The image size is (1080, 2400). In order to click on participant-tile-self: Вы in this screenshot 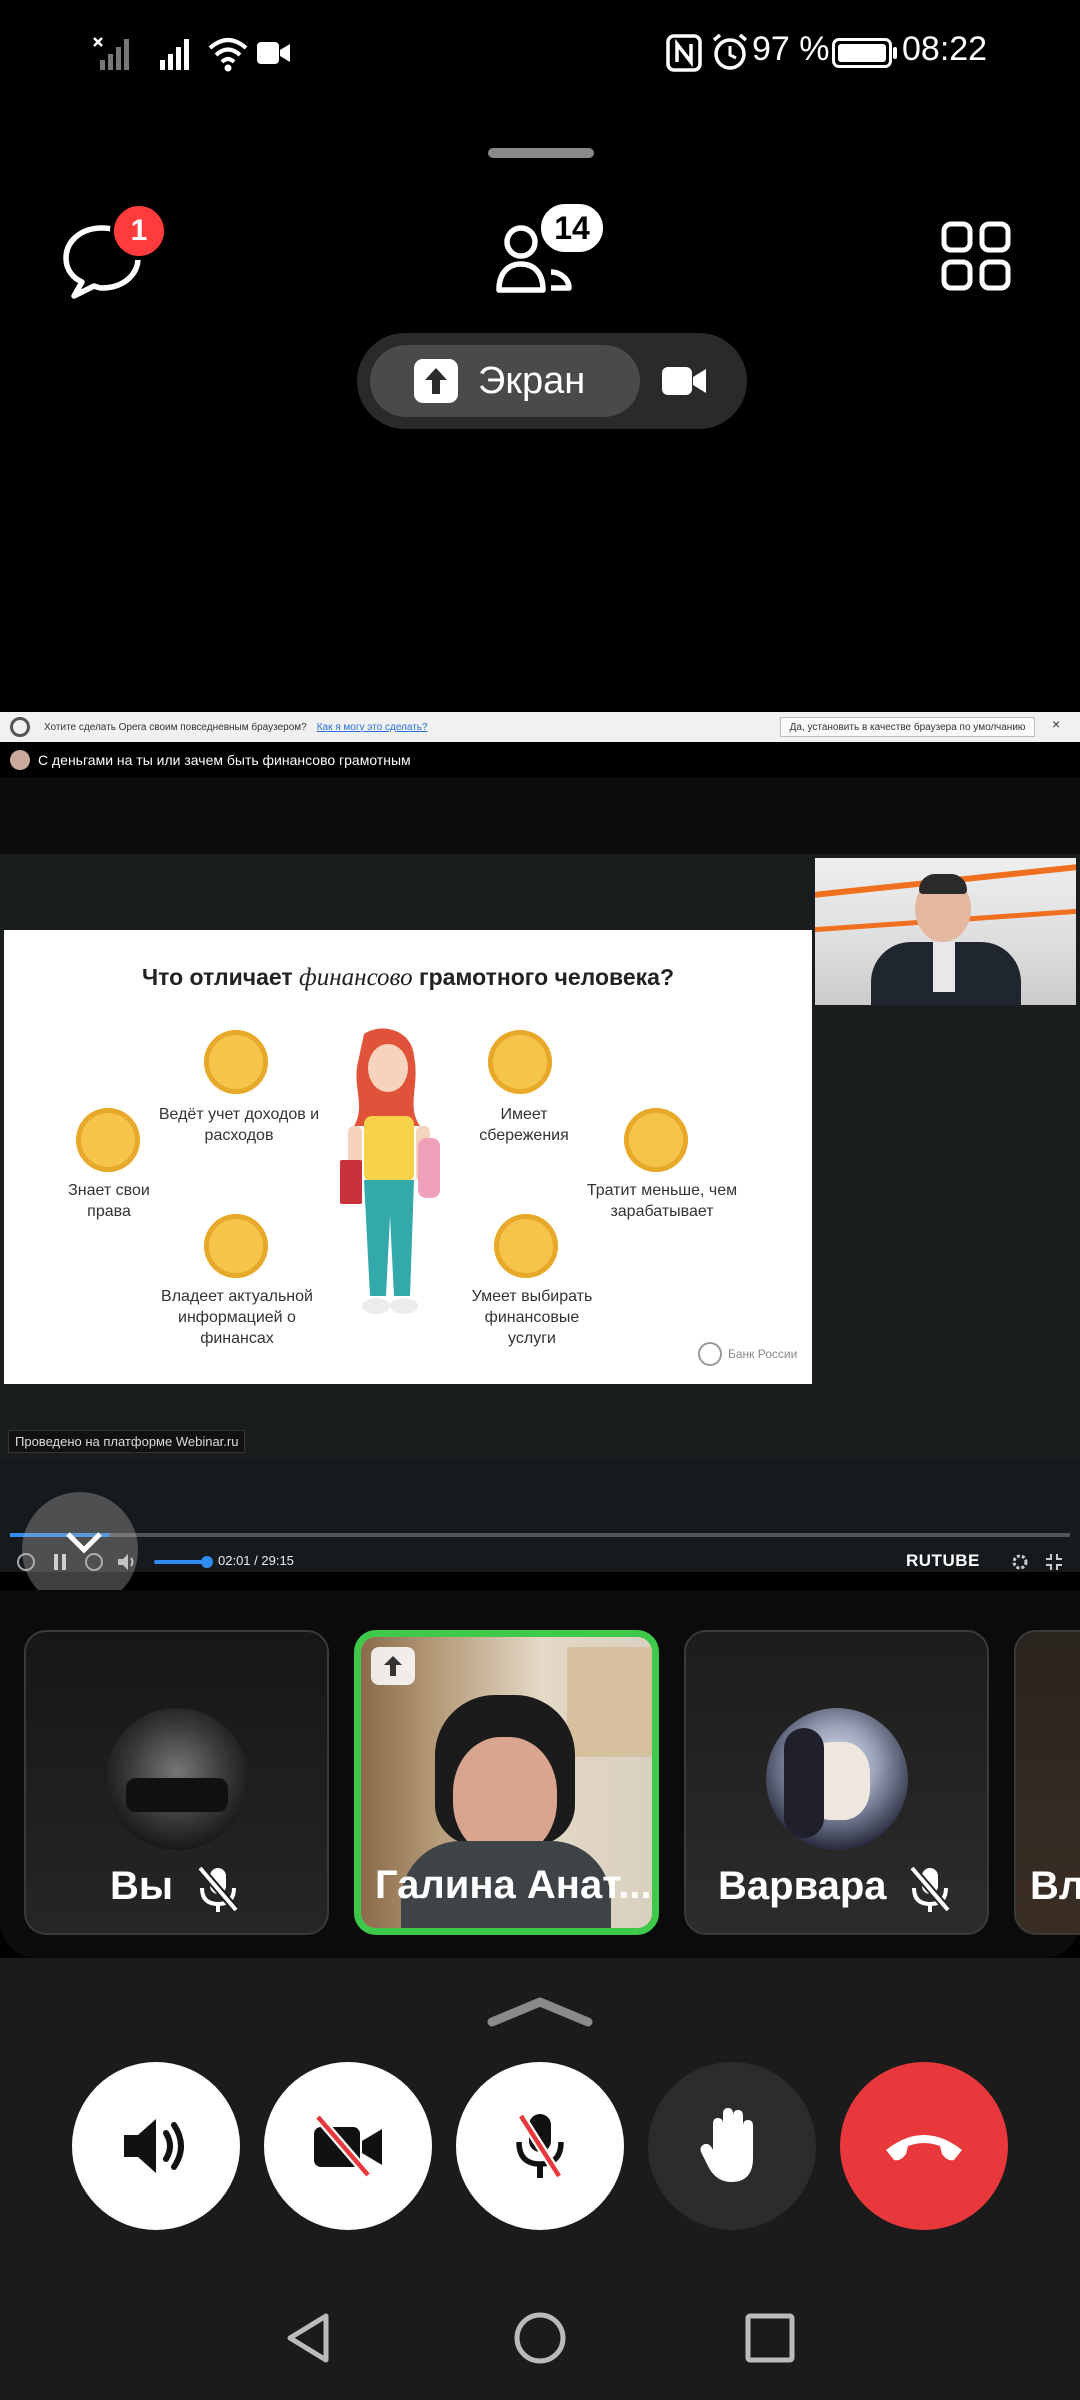, I will do `click(176, 1782)`.